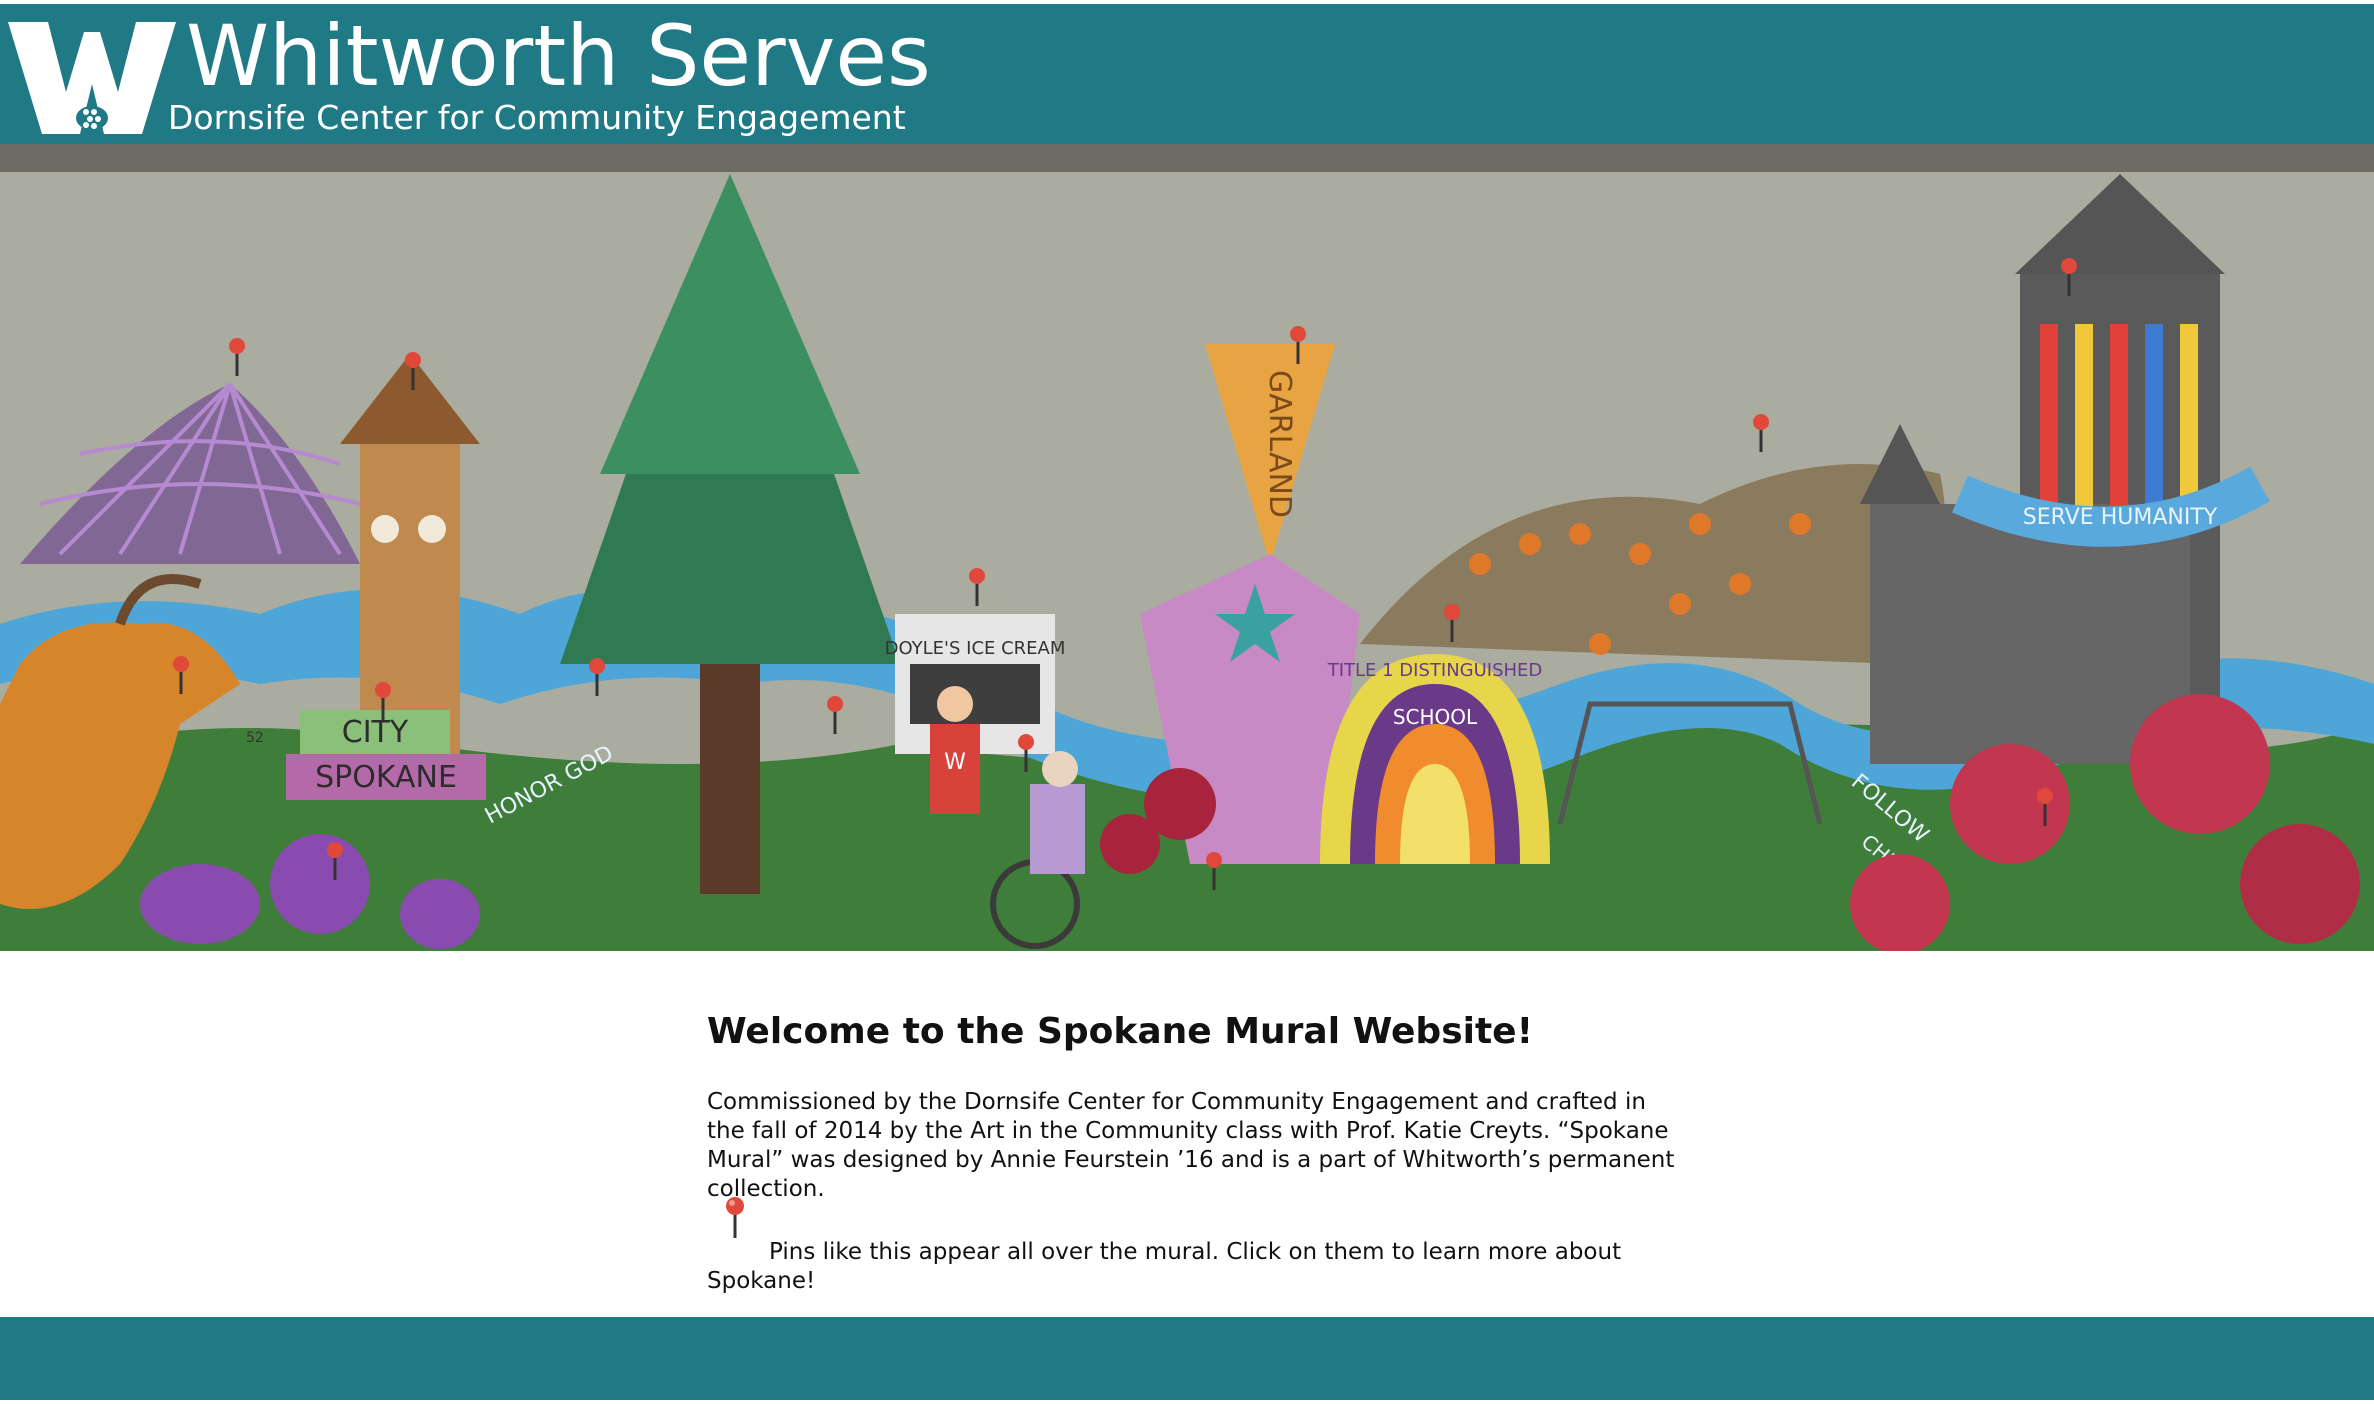 The width and height of the screenshot is (2374, 1404). I want to click on mural-ceiling-shadow, so click(1187, 158).